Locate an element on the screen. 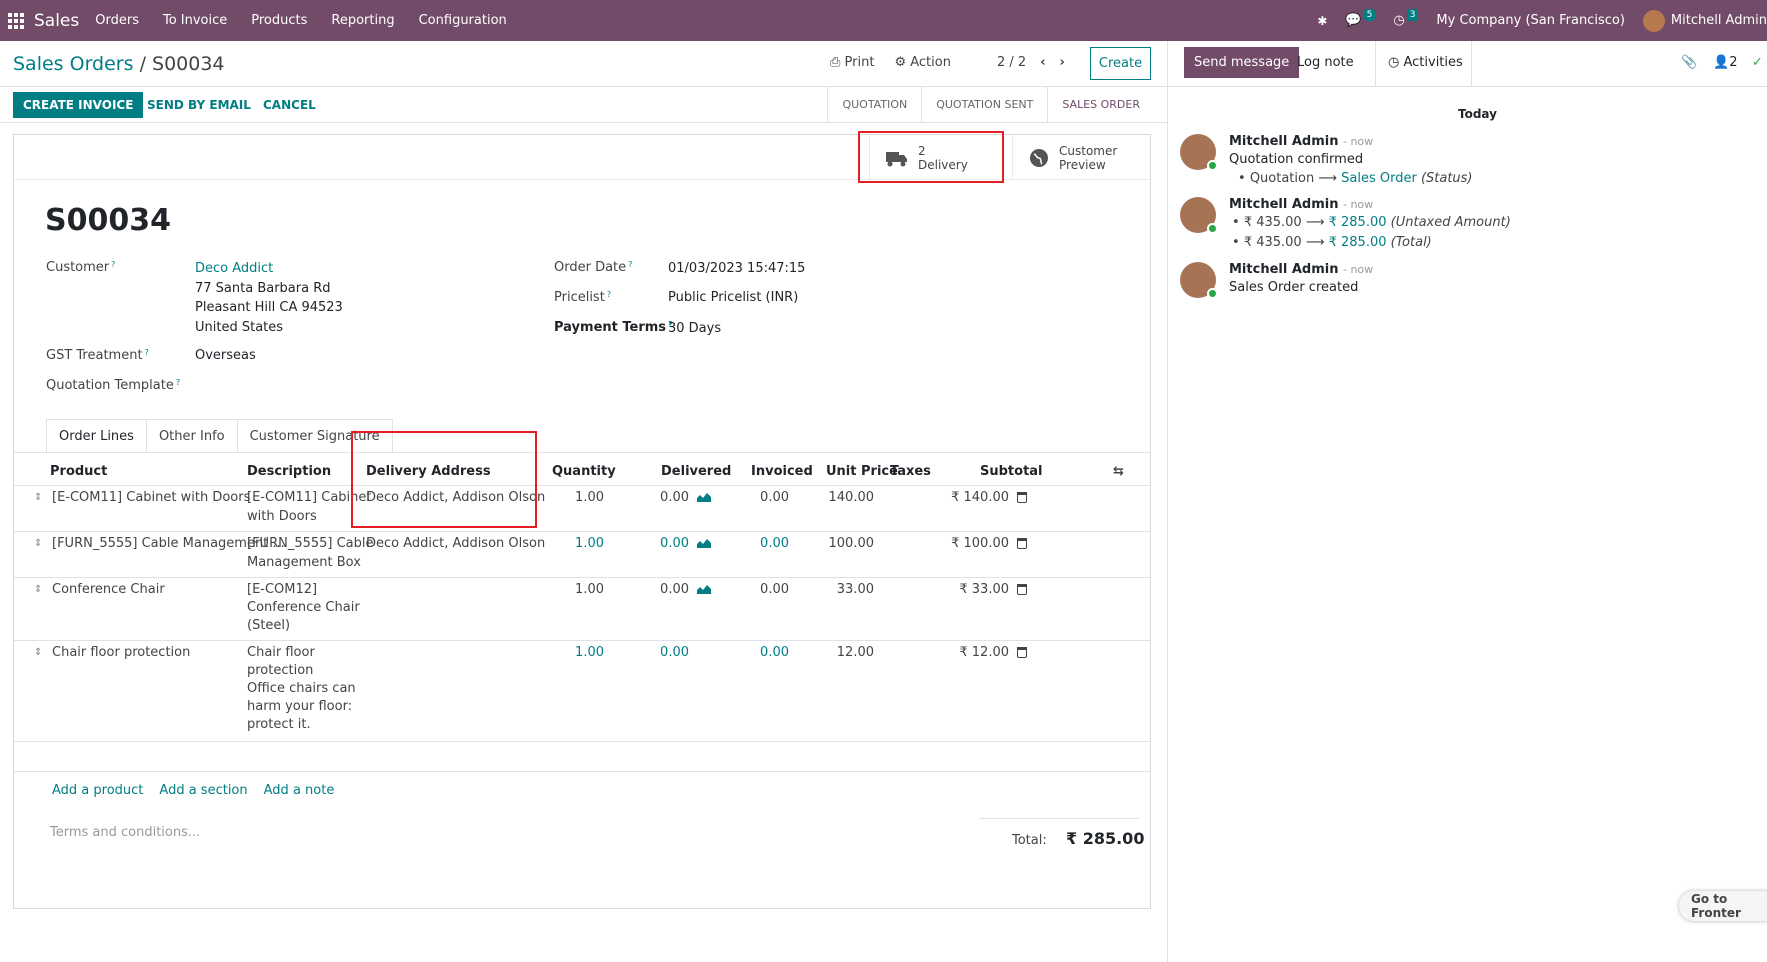  col-product: Product is located at coordinates (78, 471).